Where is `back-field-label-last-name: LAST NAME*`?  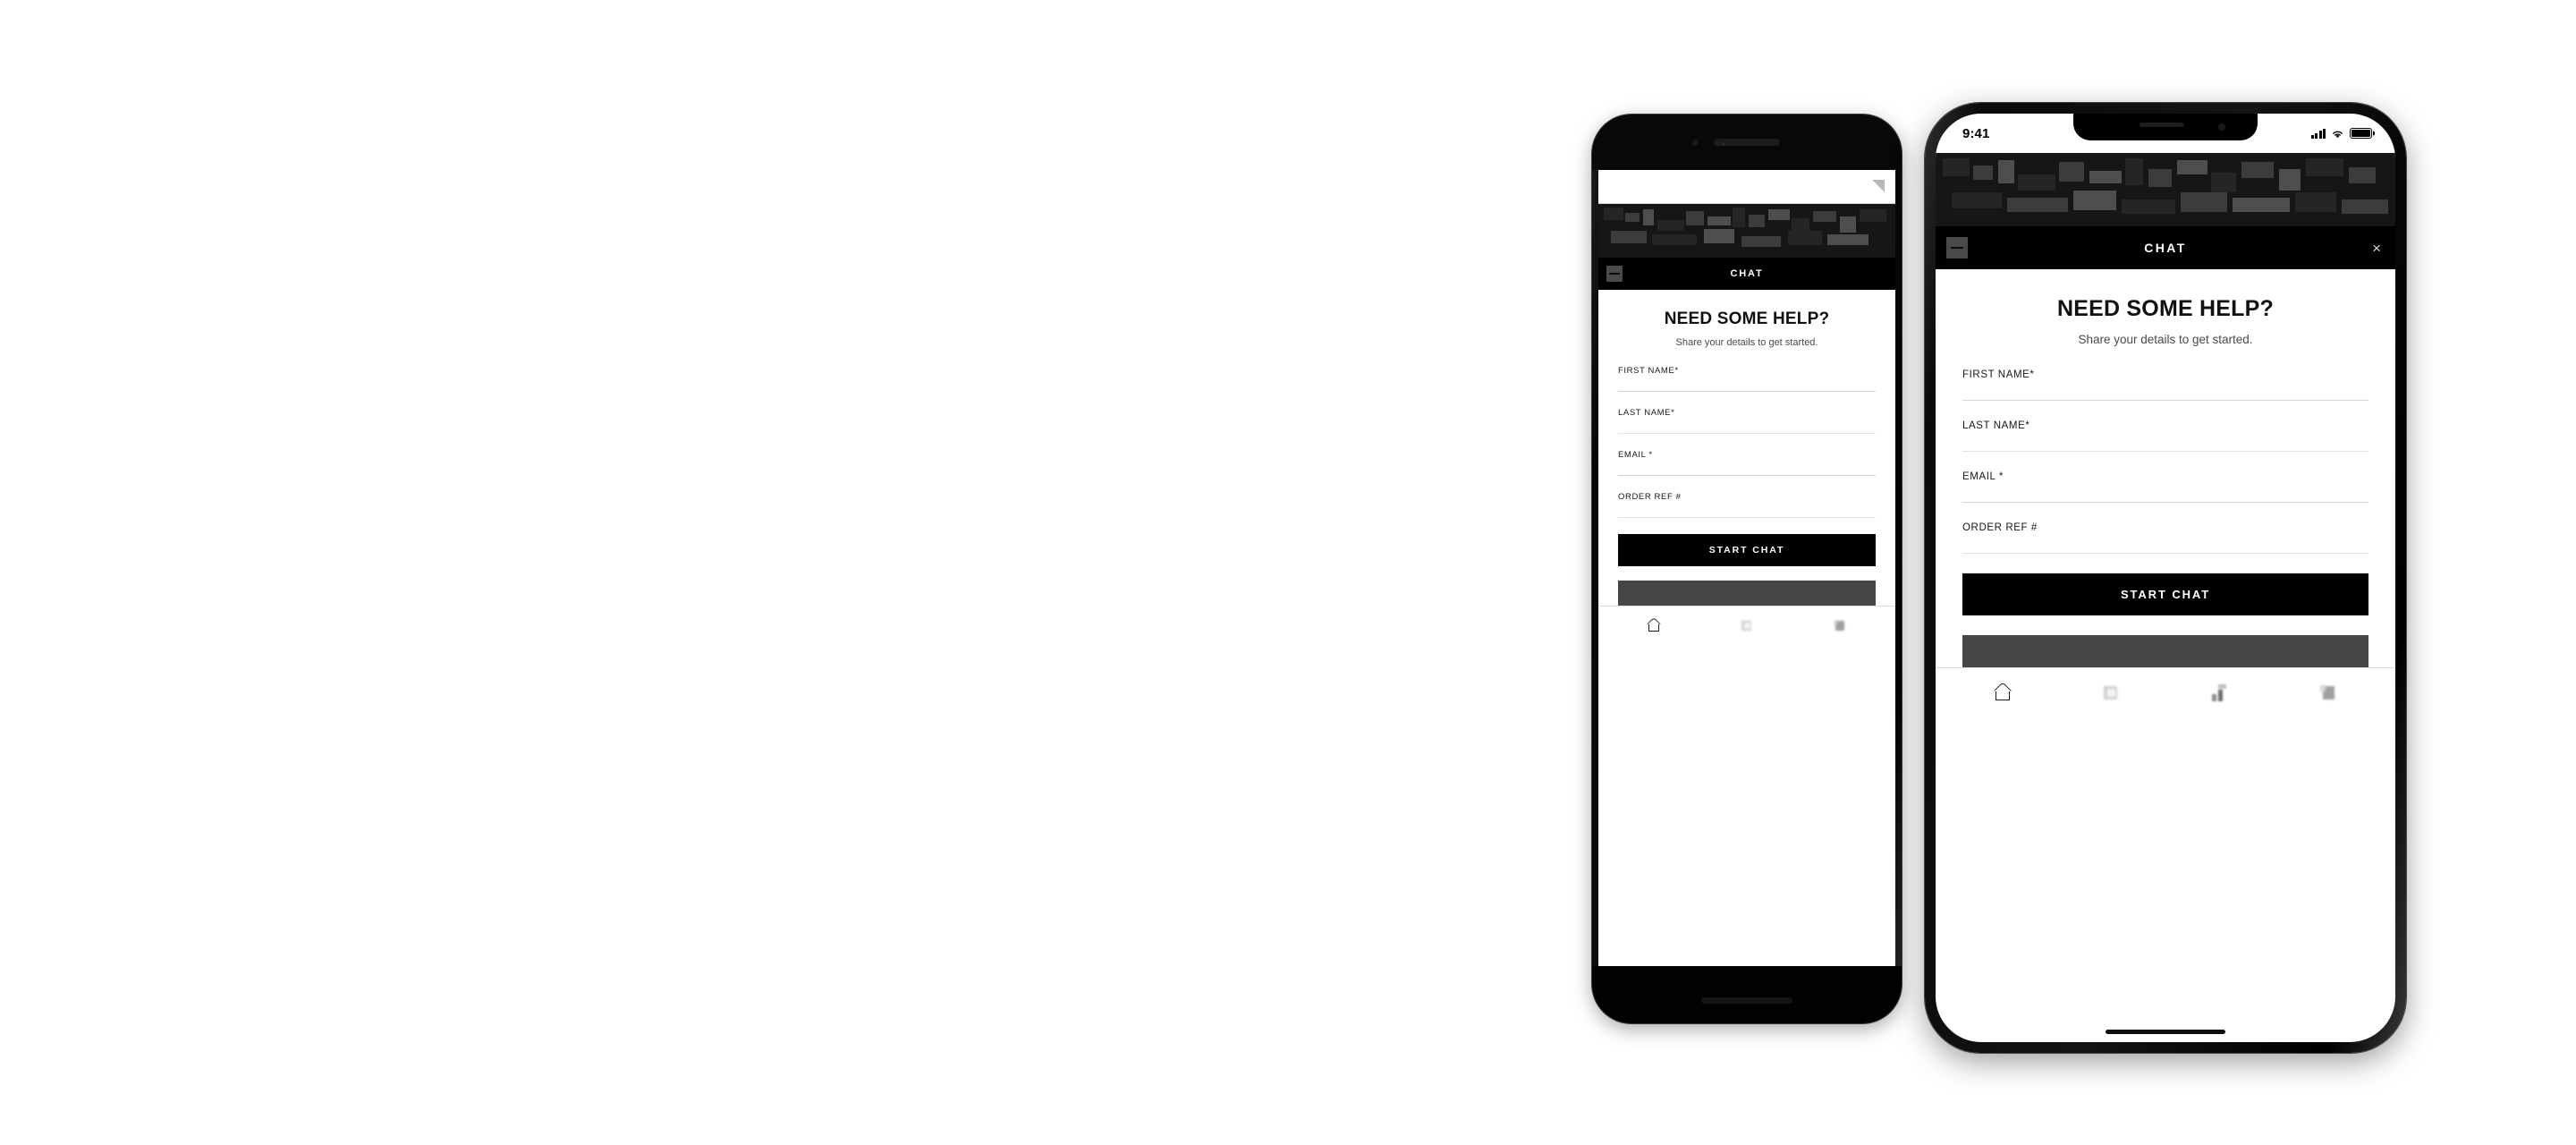
back-field-label-last-name: LAST NAME* is located at coordinates (1646, 413).